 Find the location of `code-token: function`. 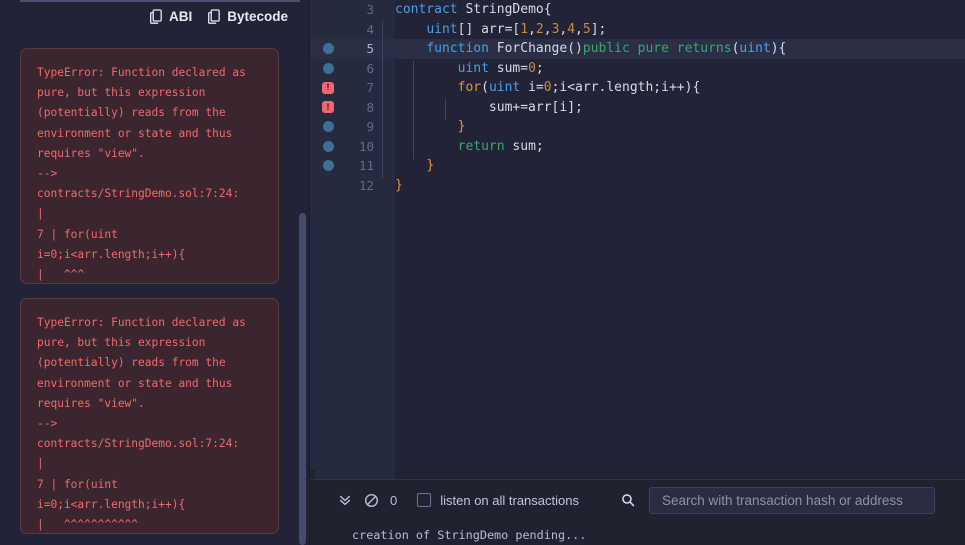

code-token: function is located at coordinates (457, 49).